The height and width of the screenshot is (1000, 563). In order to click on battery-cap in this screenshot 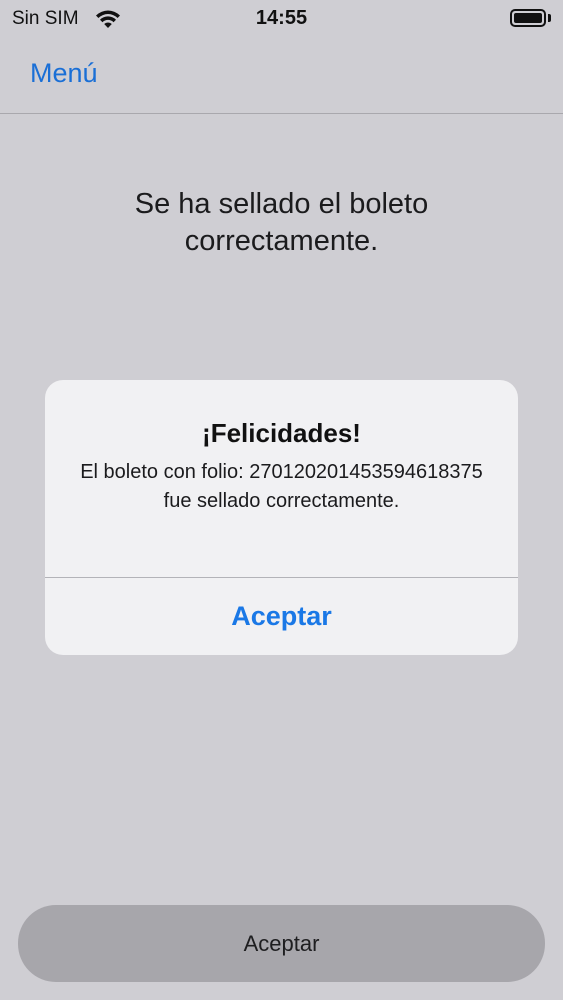, I will do `click(549, 18)`.